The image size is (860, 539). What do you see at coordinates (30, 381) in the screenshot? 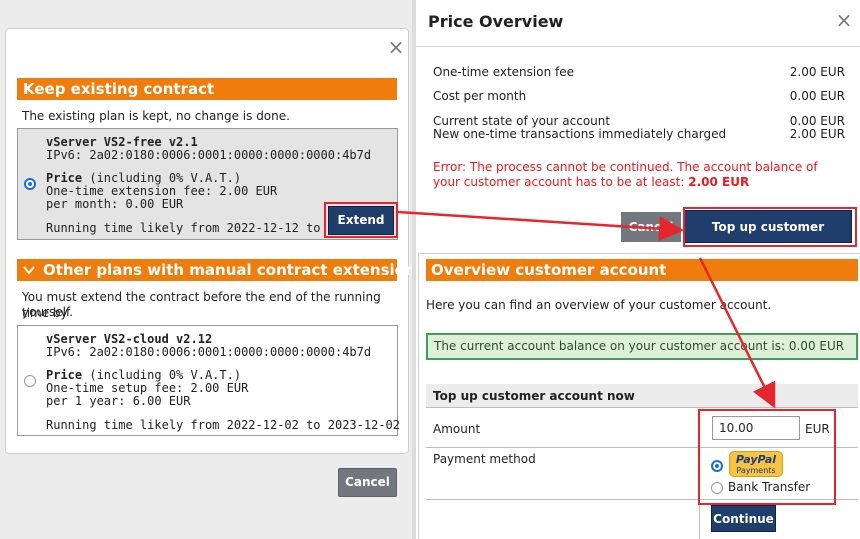
I see `plan-radio-unselected` at bounding box center [30, 381].